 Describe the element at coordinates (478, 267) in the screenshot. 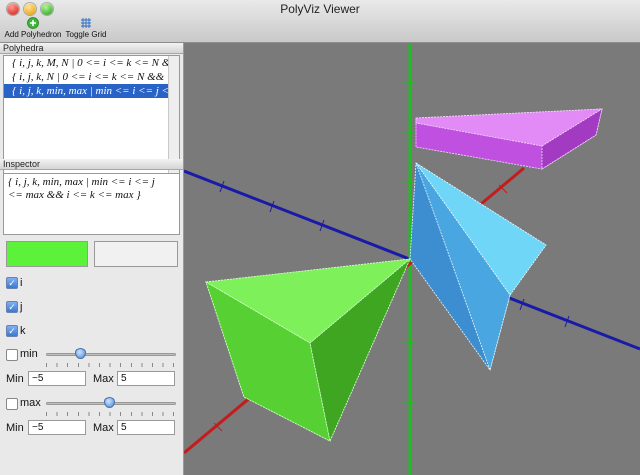

I see `cyan-polyhedron` at that location.